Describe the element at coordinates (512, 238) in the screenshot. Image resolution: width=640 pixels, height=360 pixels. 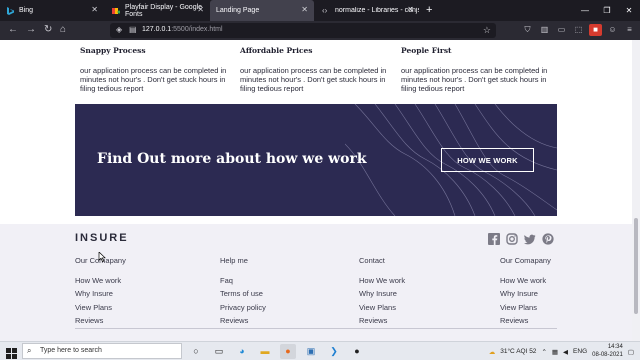
I see `instagram-icon` at that location.